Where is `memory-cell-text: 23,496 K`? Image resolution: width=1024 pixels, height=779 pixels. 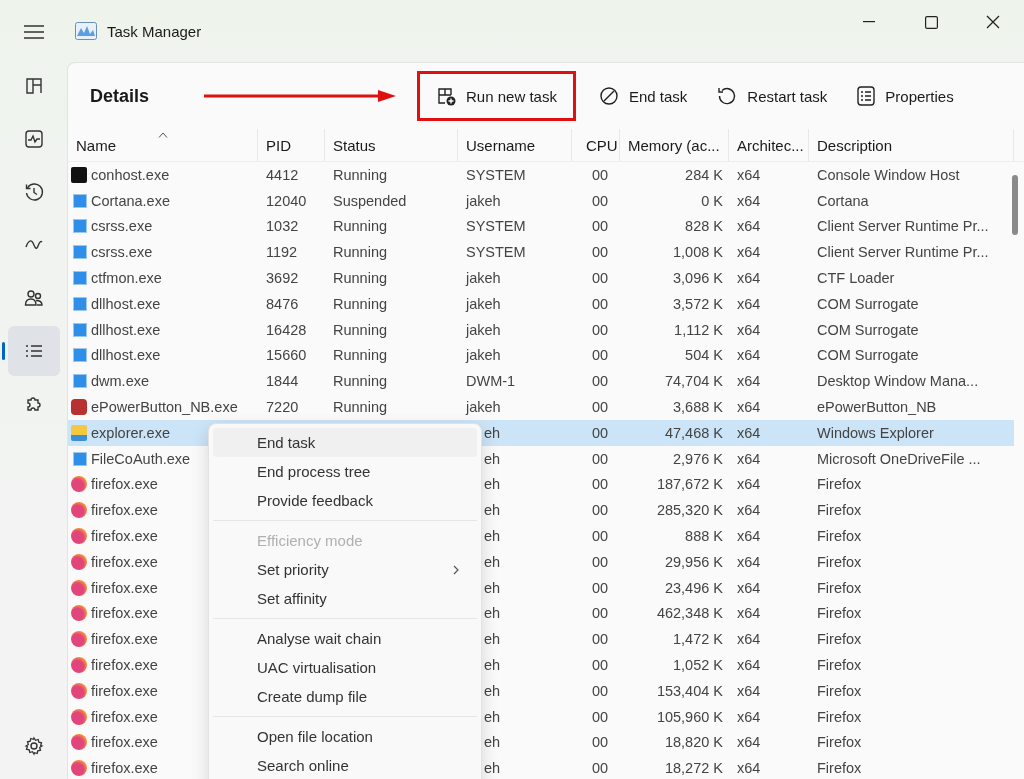
memory-cell-text: 23,496 K is located at coordinates (693, 588).